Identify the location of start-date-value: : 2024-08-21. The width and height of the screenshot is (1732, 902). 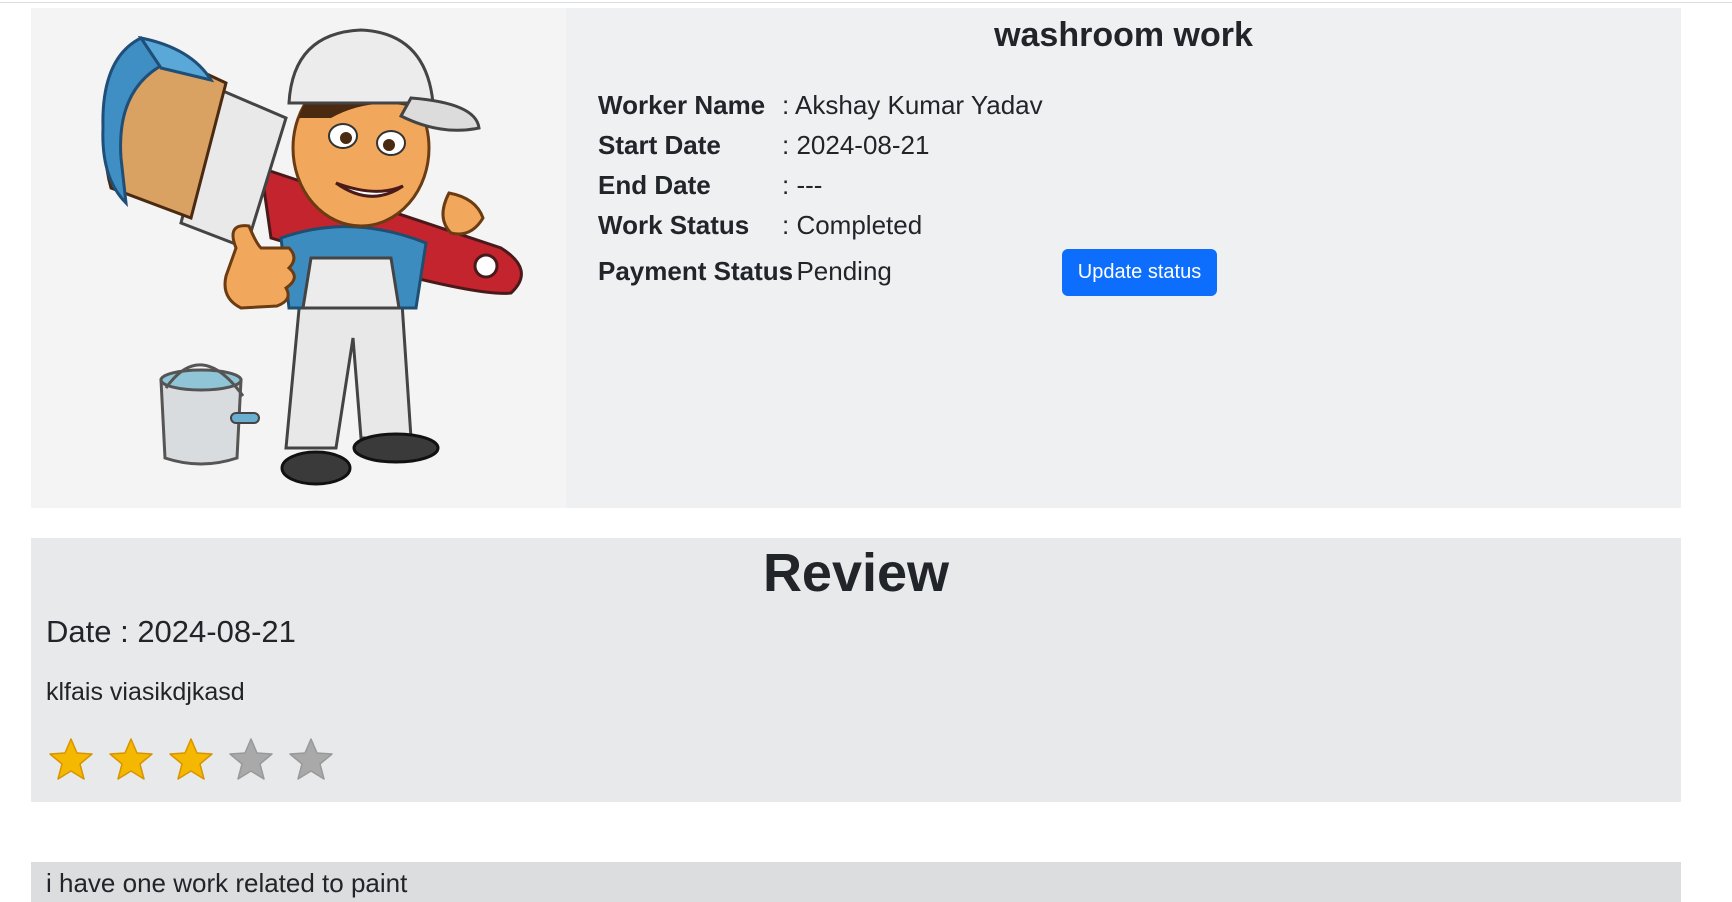
(856, 145).